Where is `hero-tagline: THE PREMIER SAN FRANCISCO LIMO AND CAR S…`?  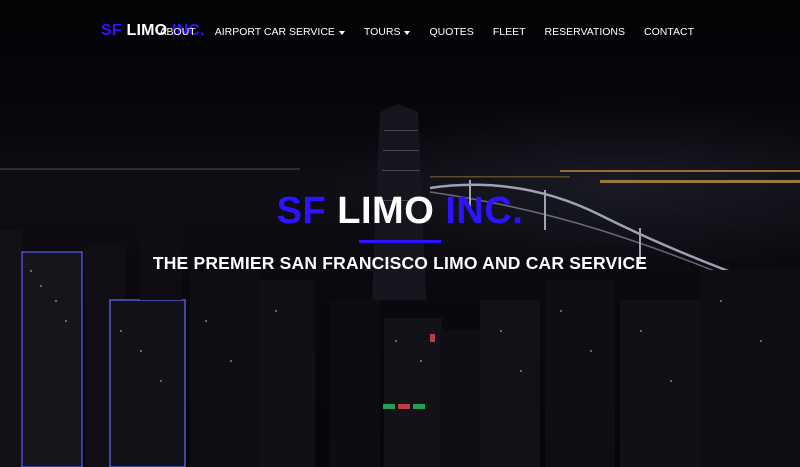 hero-tagline: THE PREMIER SAN FRANCISCO LIMO AND CAR S… is located at coordinates (400, 263).